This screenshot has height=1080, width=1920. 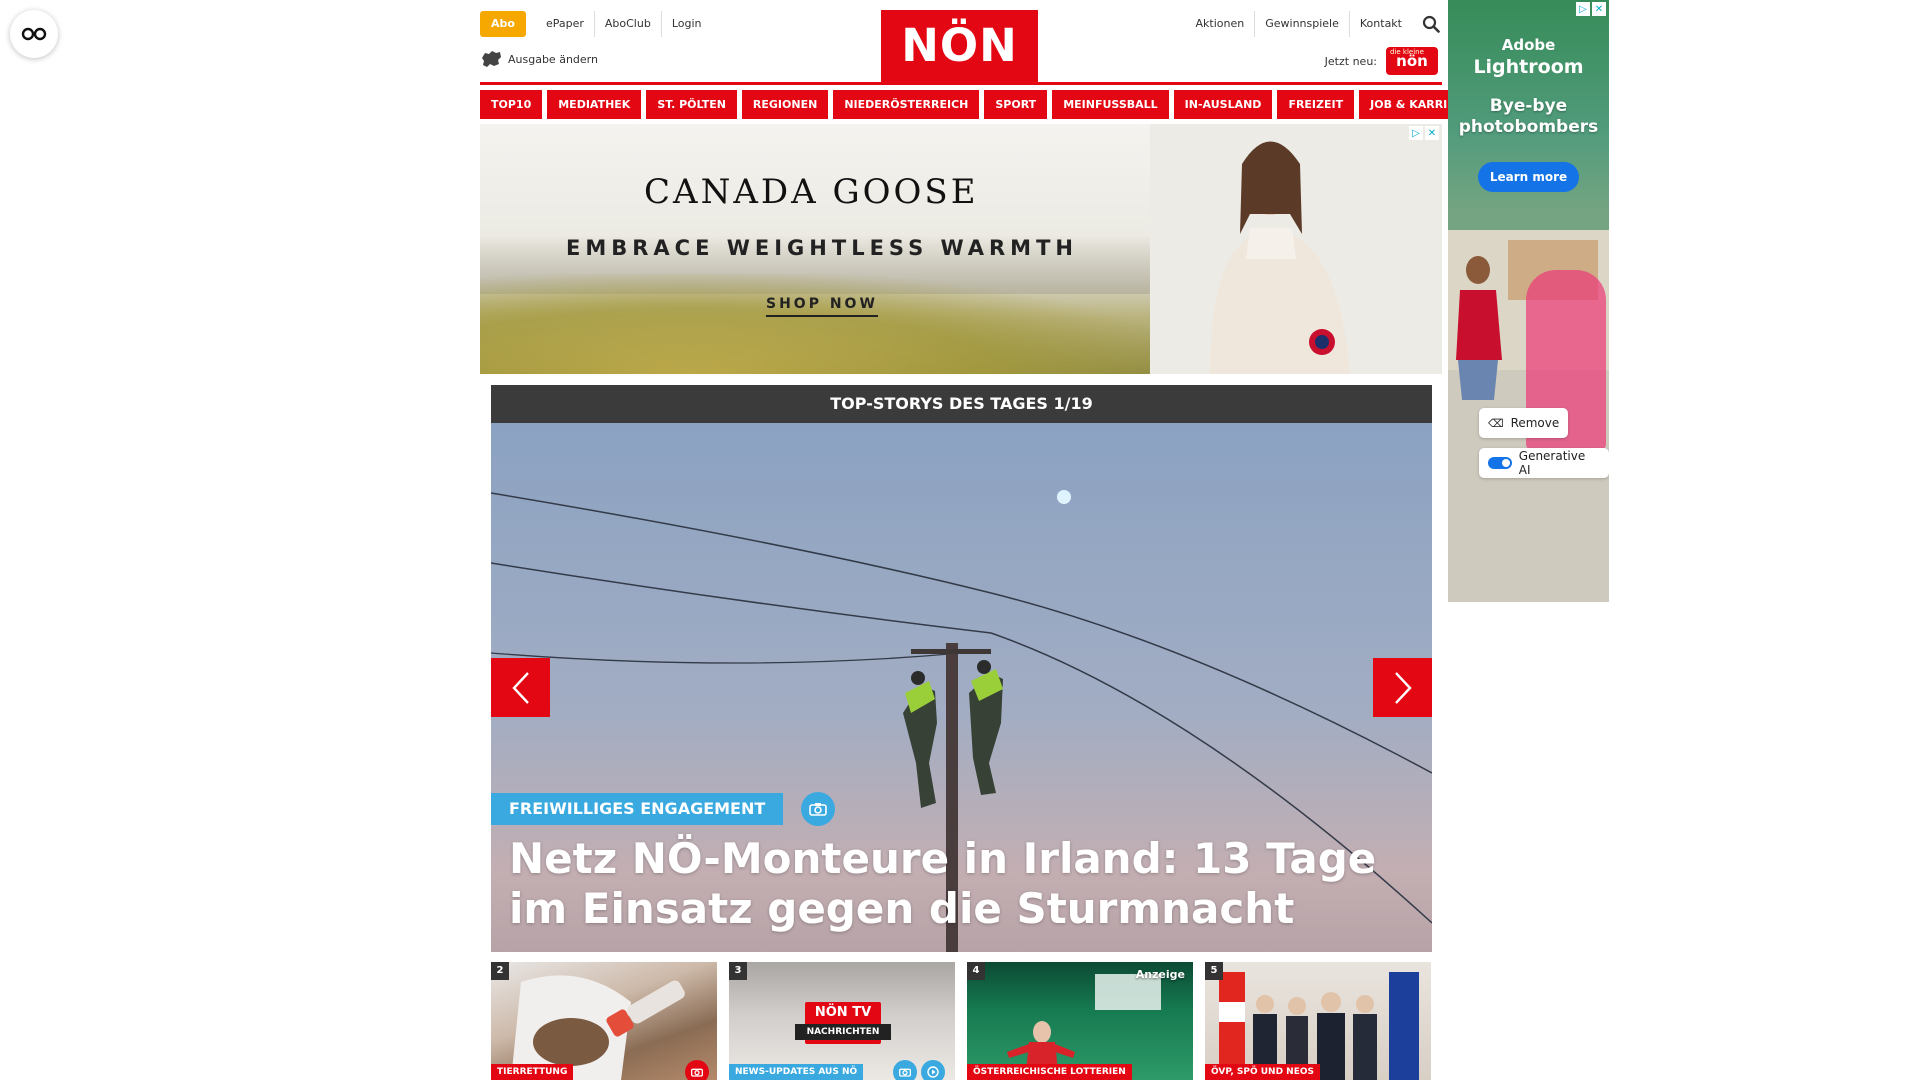 What do you see at coordinates (1049, 1072) in the screenshot?
I see `thumb-category: ÖSTERREICHISCHE LOTTERIEN` at bounding box center [1049, 1072].